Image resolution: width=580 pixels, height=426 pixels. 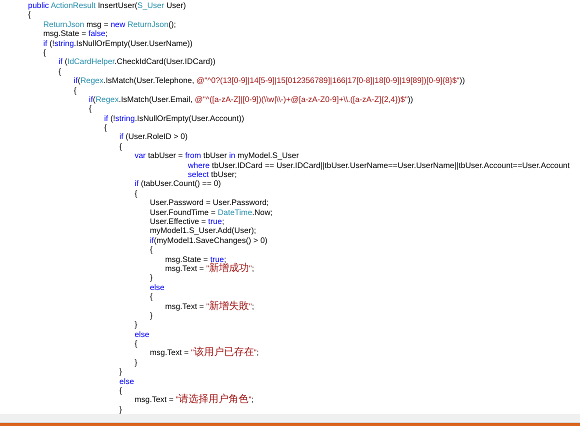 What do you see at coordinates (209, 269) in the screenshot?
I see `code-line: msg.Text = "新增成功";` at bounding box center [209, 269].